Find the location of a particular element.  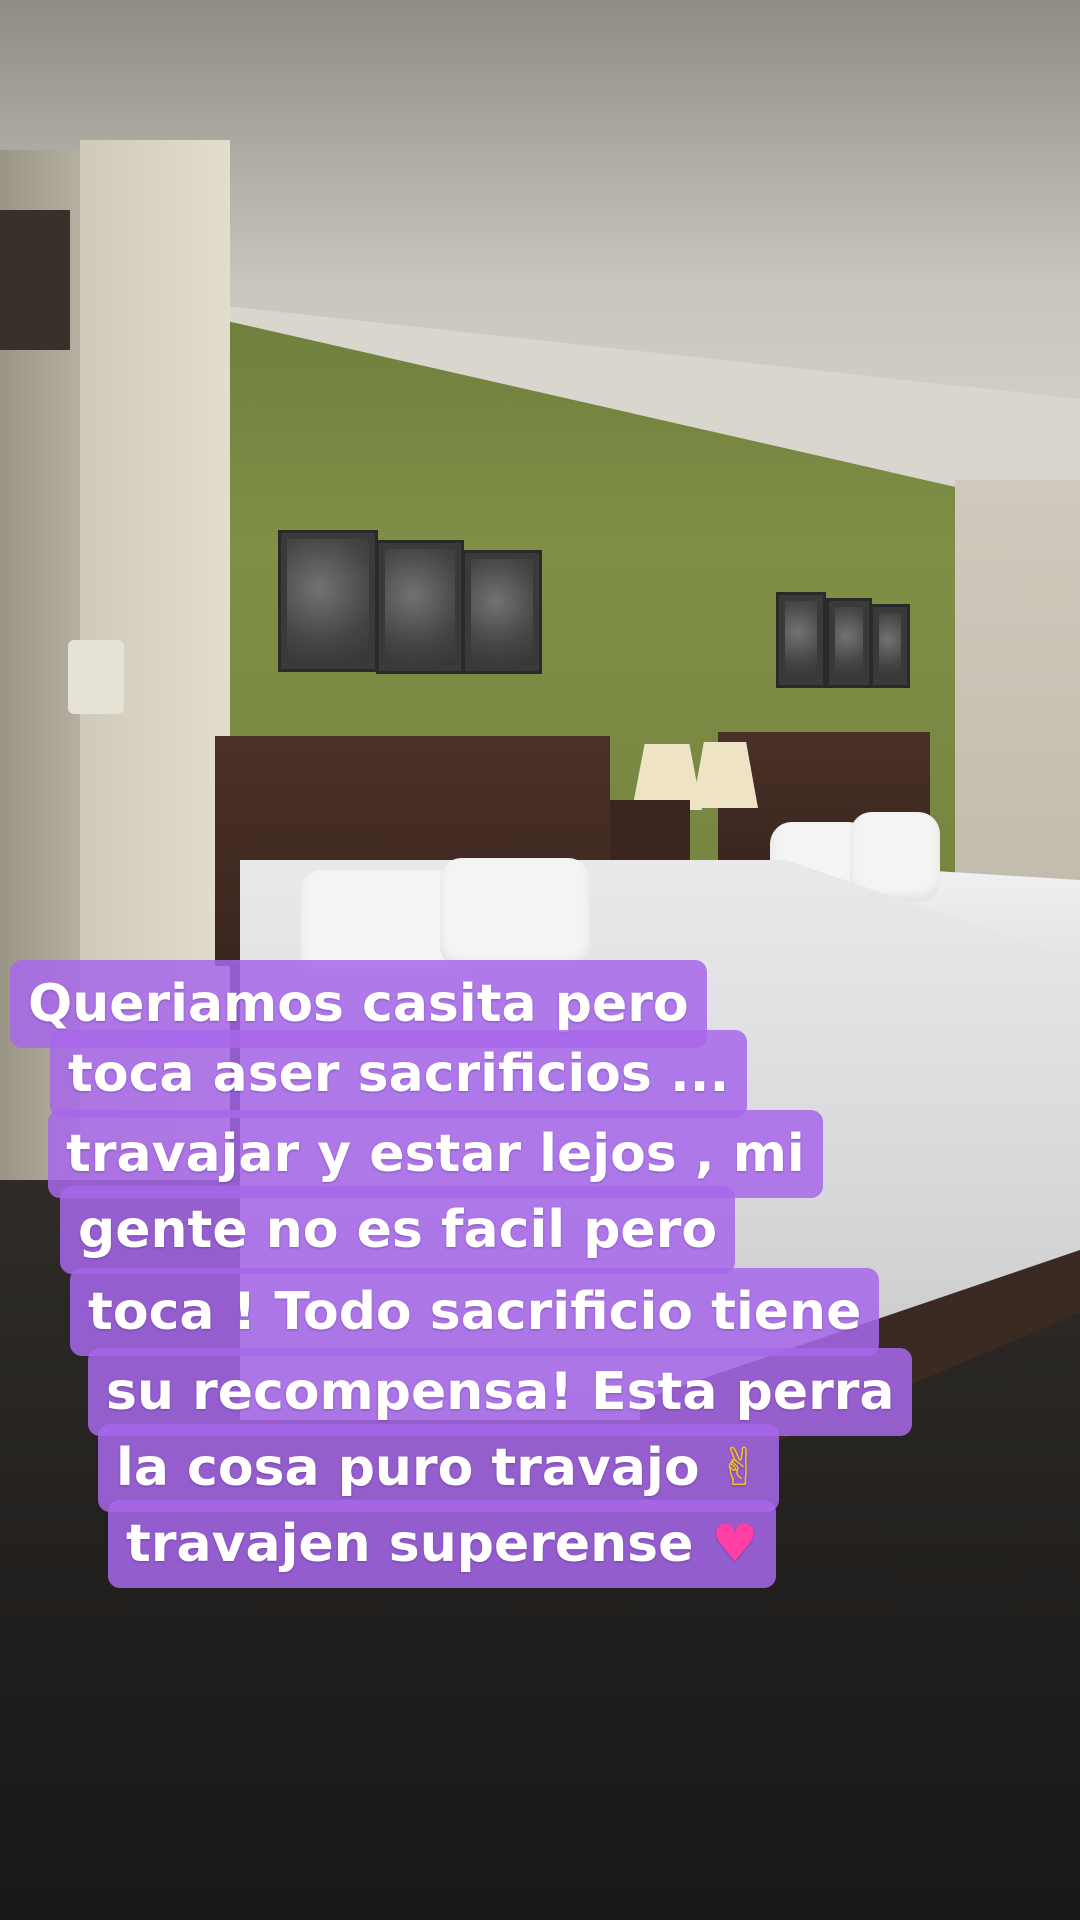

wall-cabinet is located at coordinates (35, 280).